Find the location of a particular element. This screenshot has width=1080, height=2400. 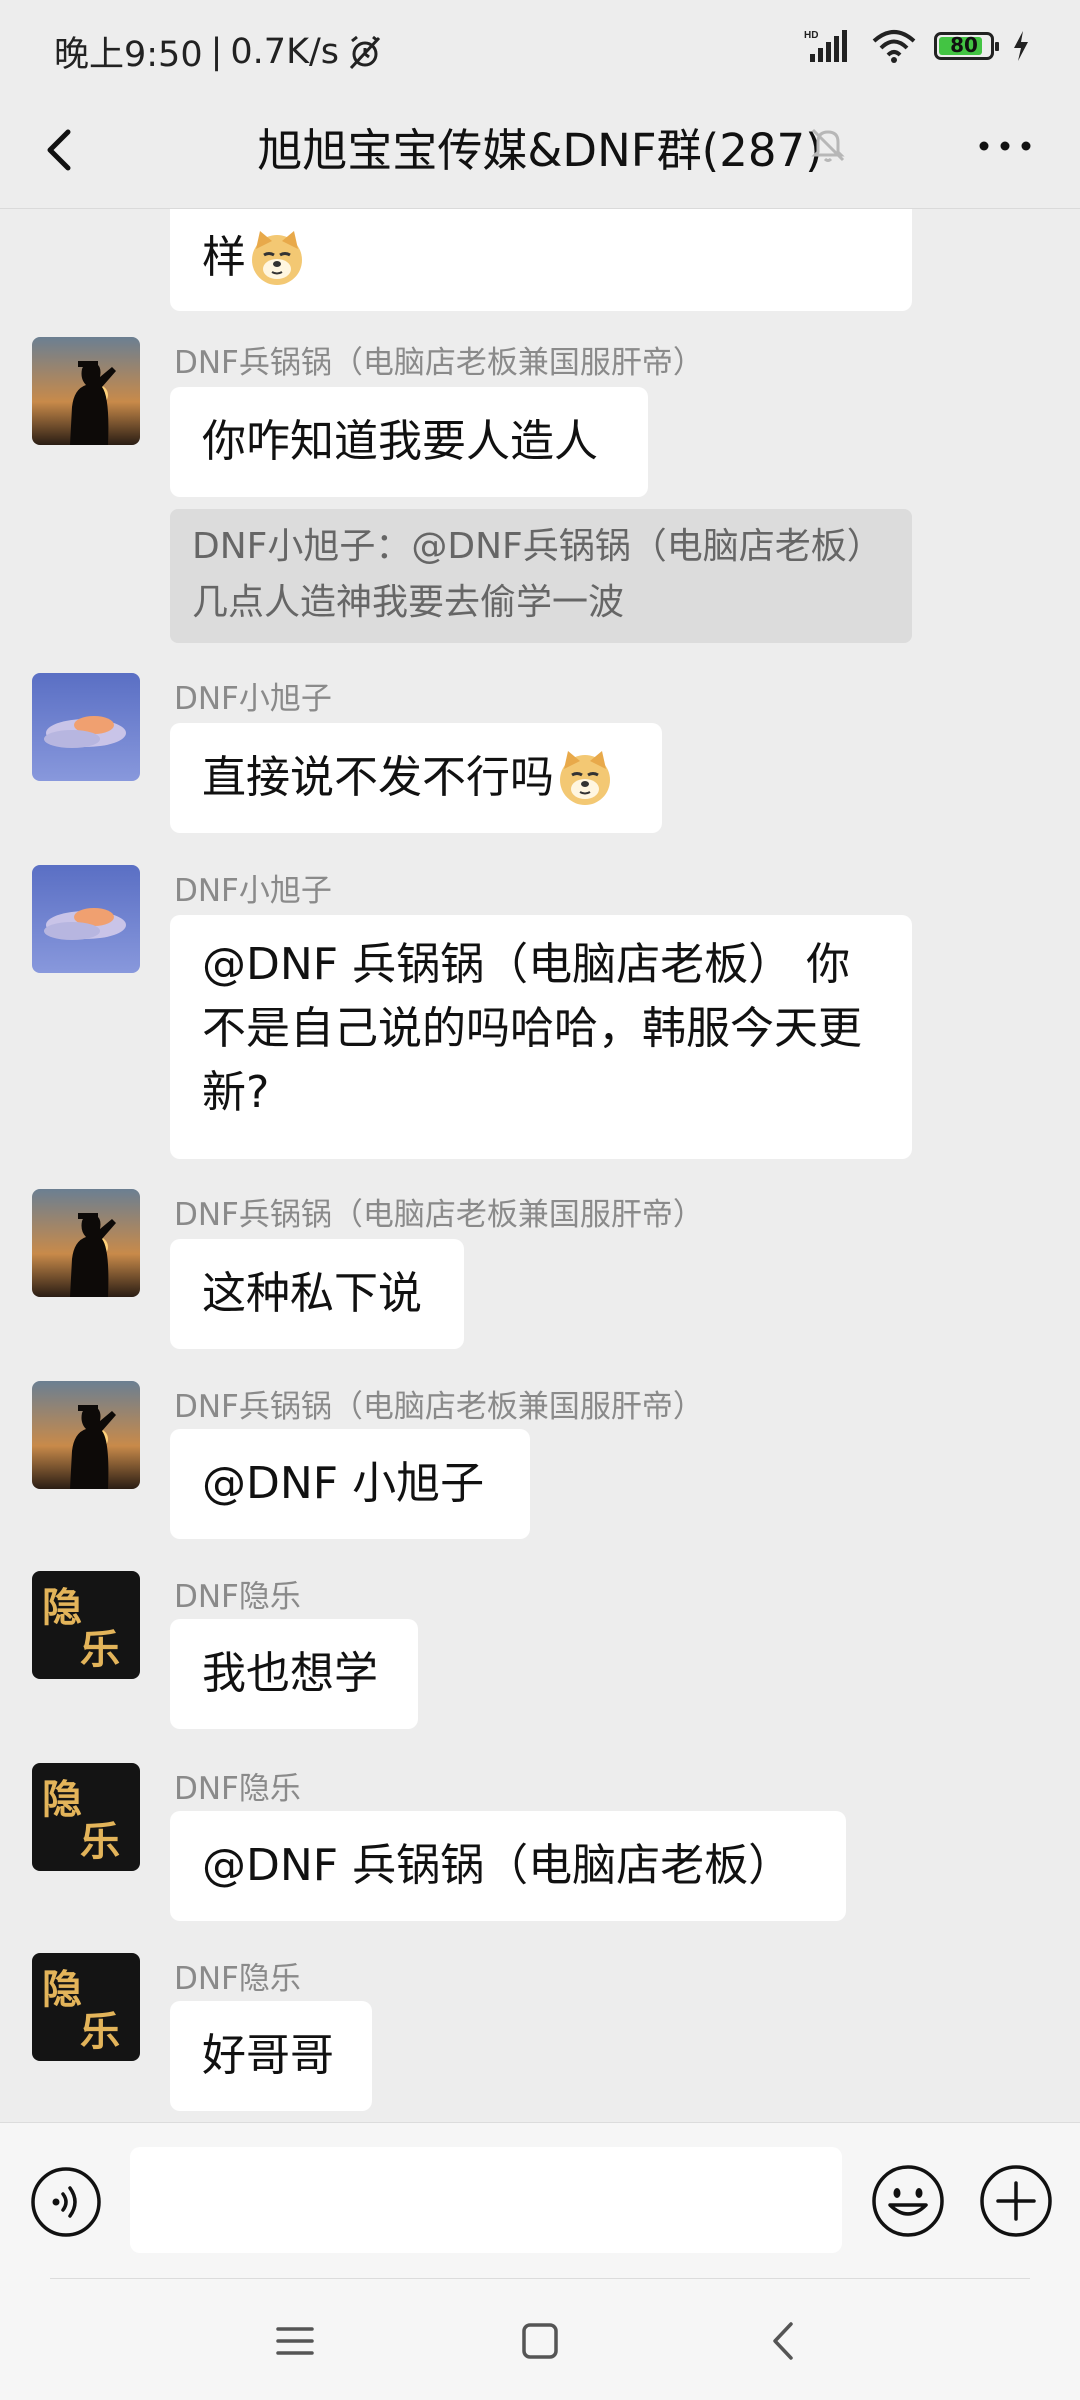

emoji-picker-icon is located at coordinates (908, 2201).